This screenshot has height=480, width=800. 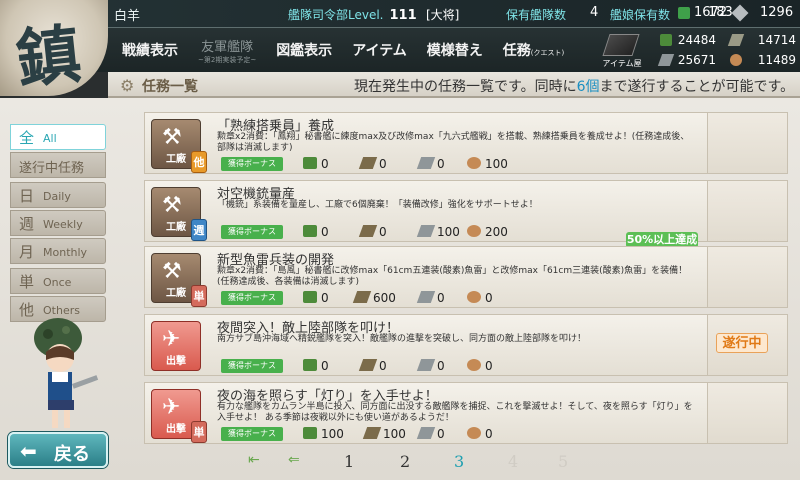 What do you see at coordinates (170, 87) in the screenshot?
I see `page-title: 任務一覧` at bounding box center [170, 87].